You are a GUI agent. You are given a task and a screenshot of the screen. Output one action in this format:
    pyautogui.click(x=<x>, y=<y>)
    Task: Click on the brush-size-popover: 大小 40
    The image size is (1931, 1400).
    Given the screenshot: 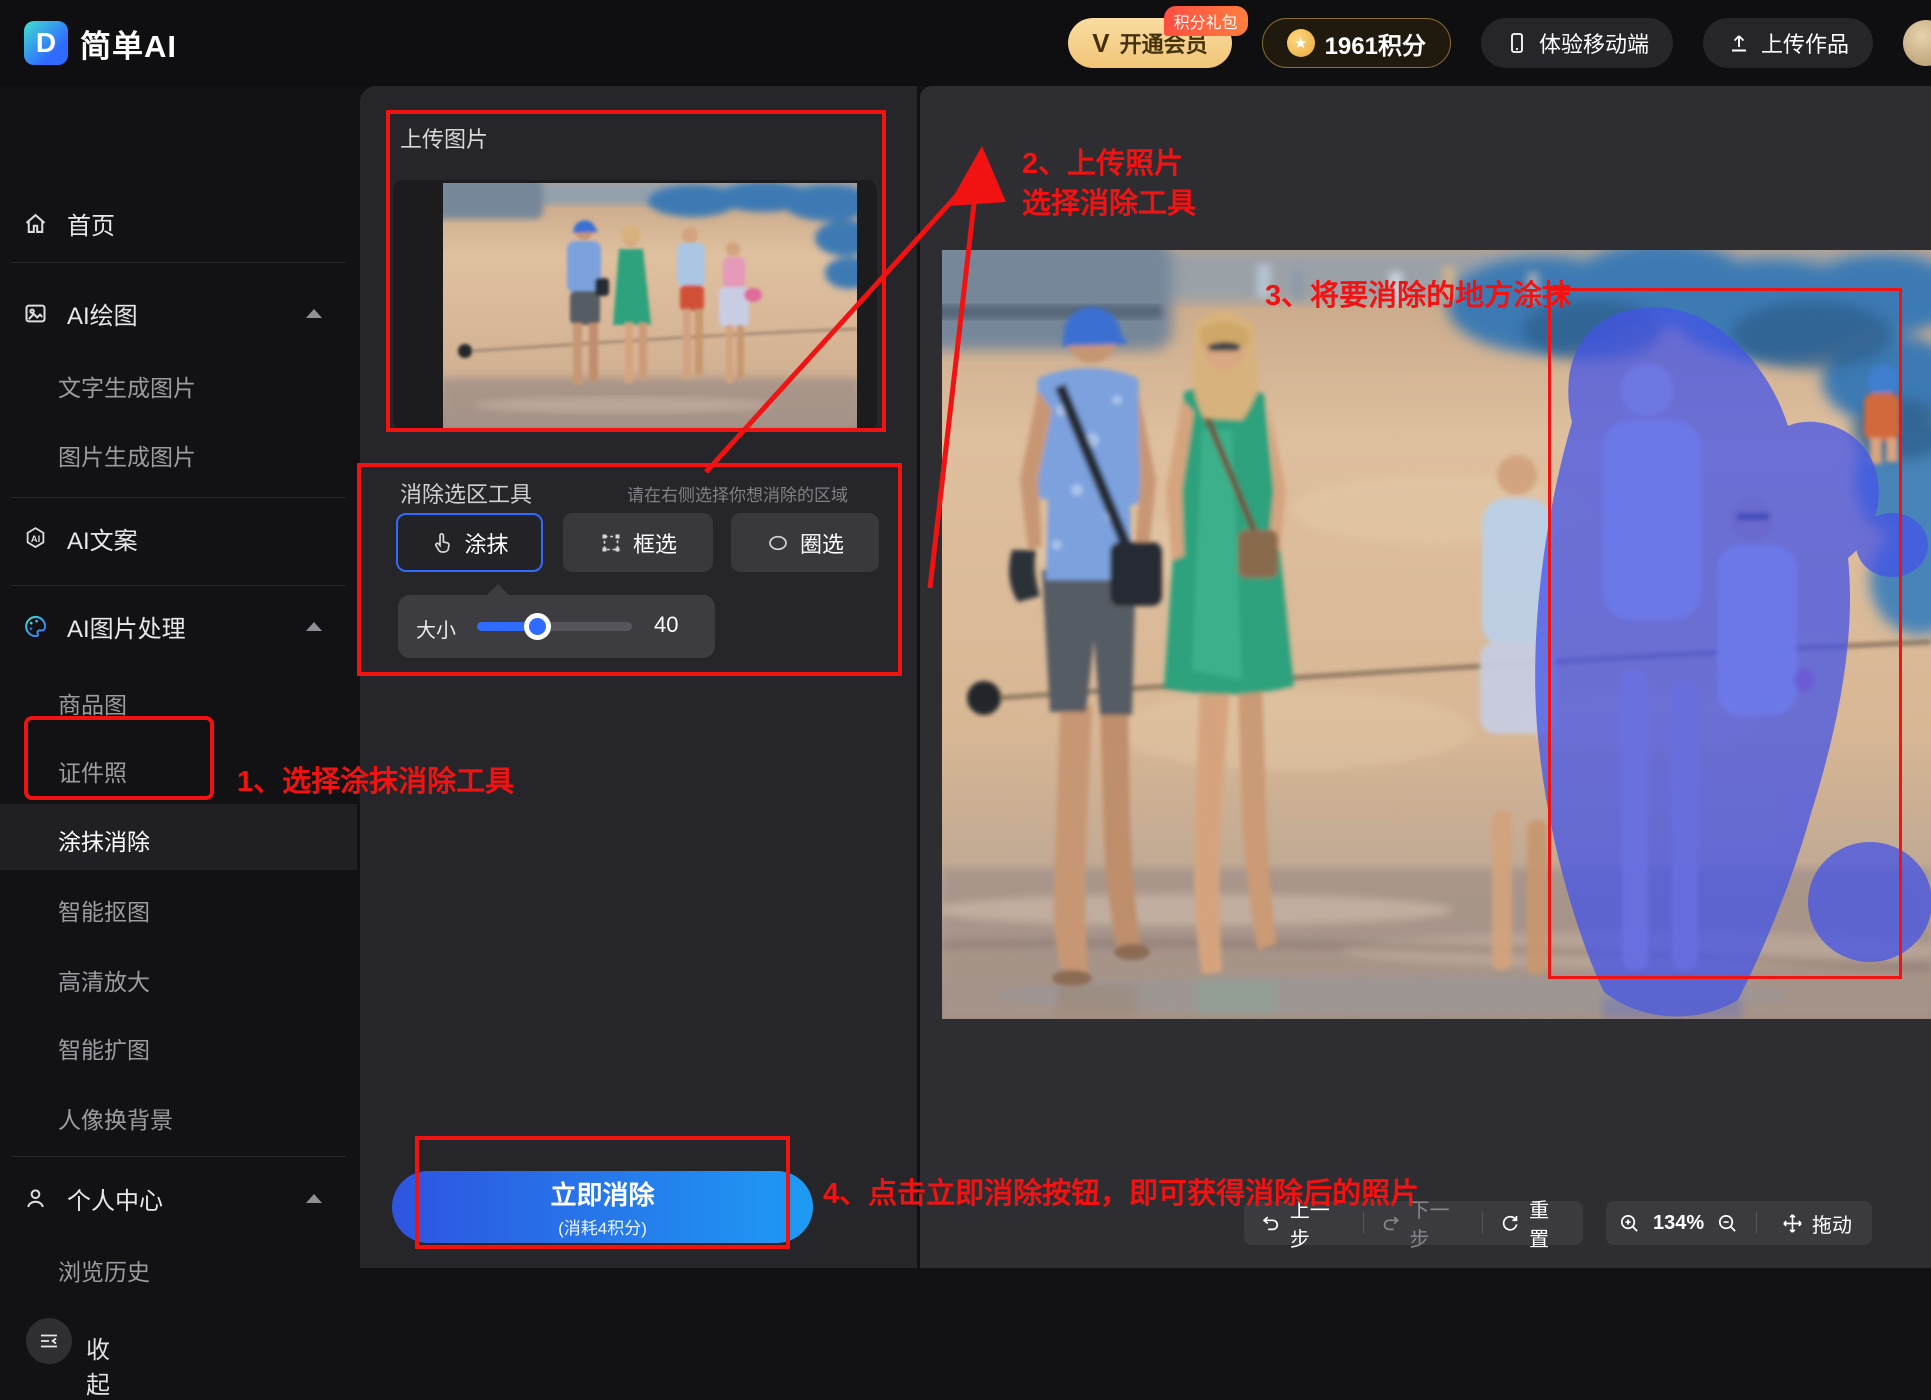 What is the action you would take?
    pyautogui.click(x=556, y=621)
    